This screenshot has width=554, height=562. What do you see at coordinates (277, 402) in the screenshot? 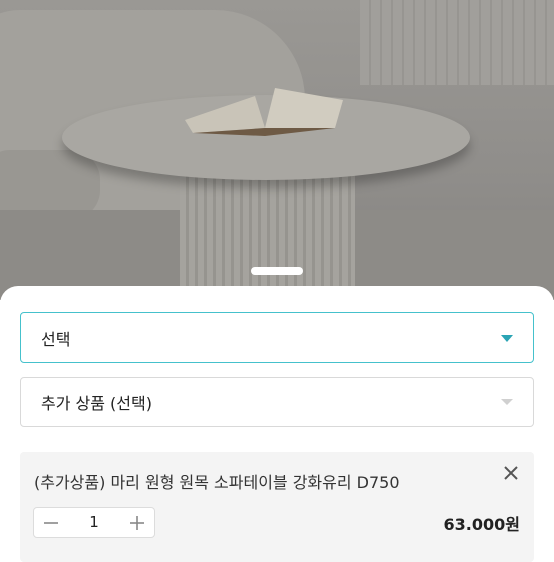
I see `additional-product-select: 추가 상품 (선택)` at bounding box center [277, 402].